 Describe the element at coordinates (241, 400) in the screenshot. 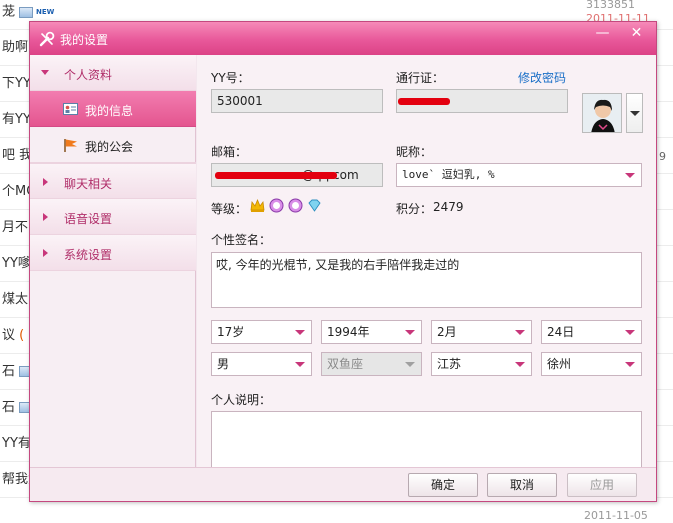

I see `intro-label: 个人说明：` at that location.